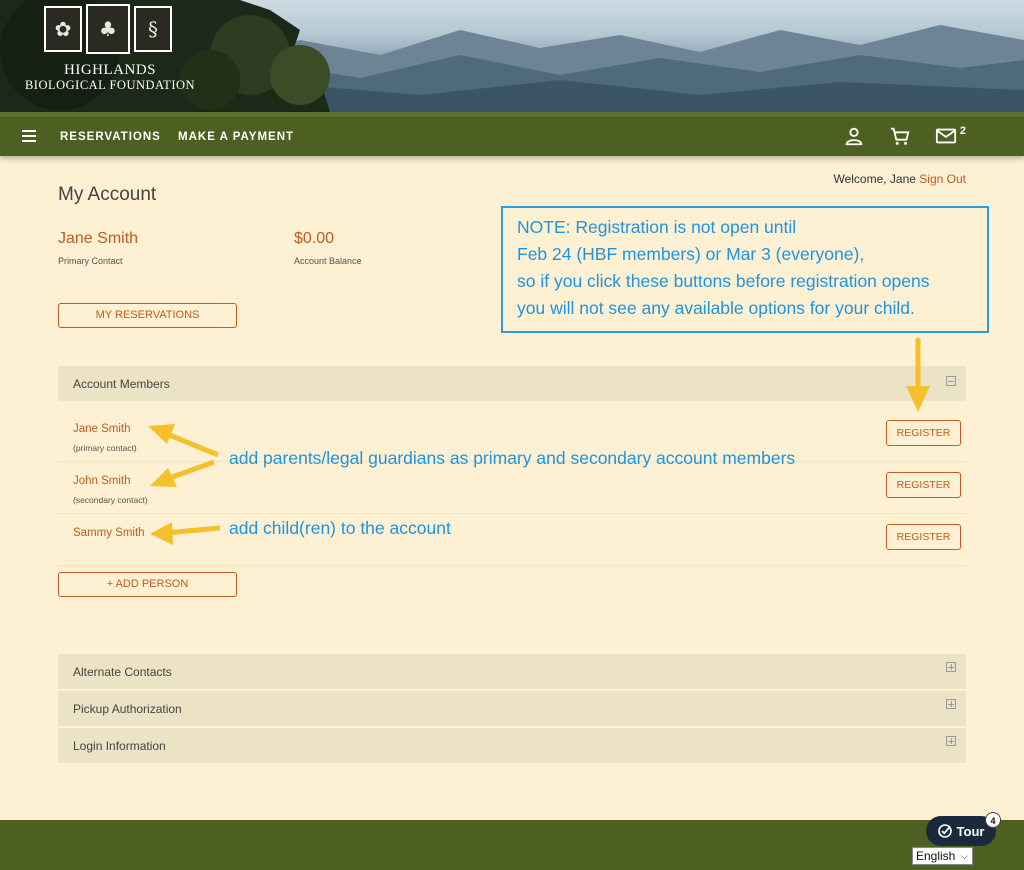 This screenshot has height=870, width=1024. I want to click on chevron-down-icon: ⌵, so click(964, 856).